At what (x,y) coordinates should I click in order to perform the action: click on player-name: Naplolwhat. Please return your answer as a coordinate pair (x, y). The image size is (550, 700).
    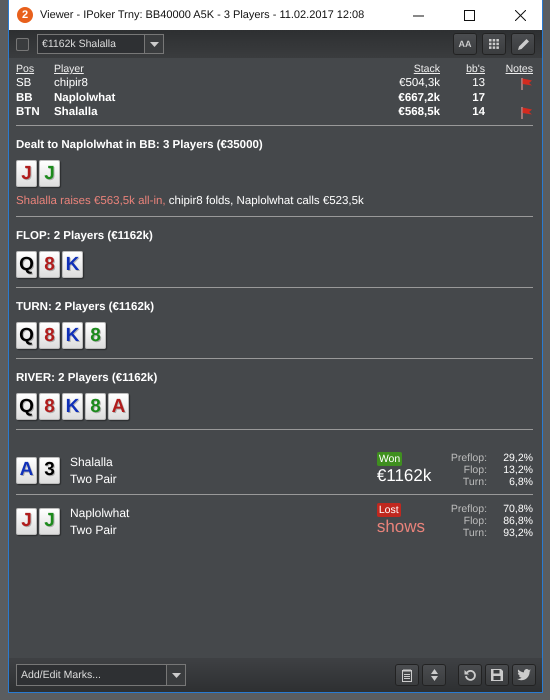
    Looking at the image, I should click on (100, 513).